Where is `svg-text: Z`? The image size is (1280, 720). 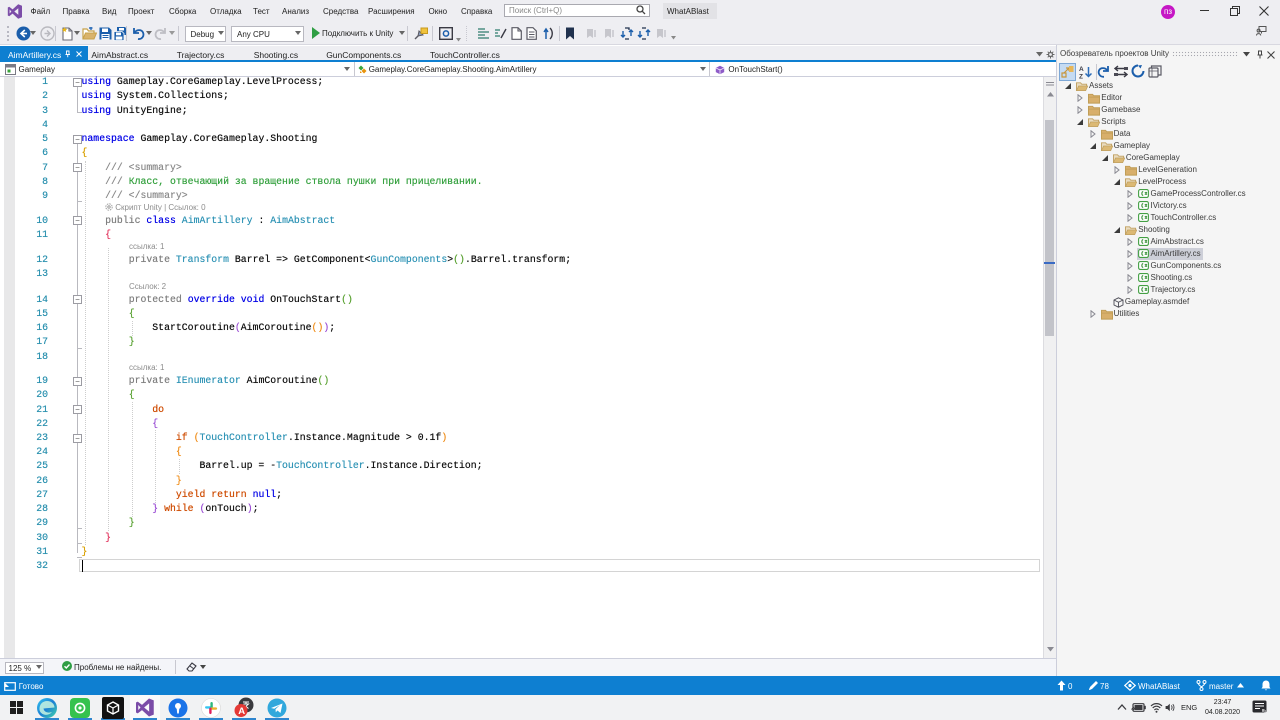
svg-text: Z is located at coordinates (1081, 77).